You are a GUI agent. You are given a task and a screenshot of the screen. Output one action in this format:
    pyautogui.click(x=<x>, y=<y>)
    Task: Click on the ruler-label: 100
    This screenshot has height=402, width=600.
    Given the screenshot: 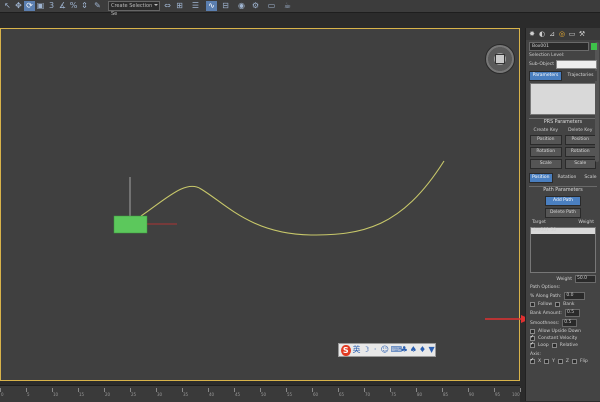 What is the action you would take?
    pyautogui.click(x=516, y=394)
    